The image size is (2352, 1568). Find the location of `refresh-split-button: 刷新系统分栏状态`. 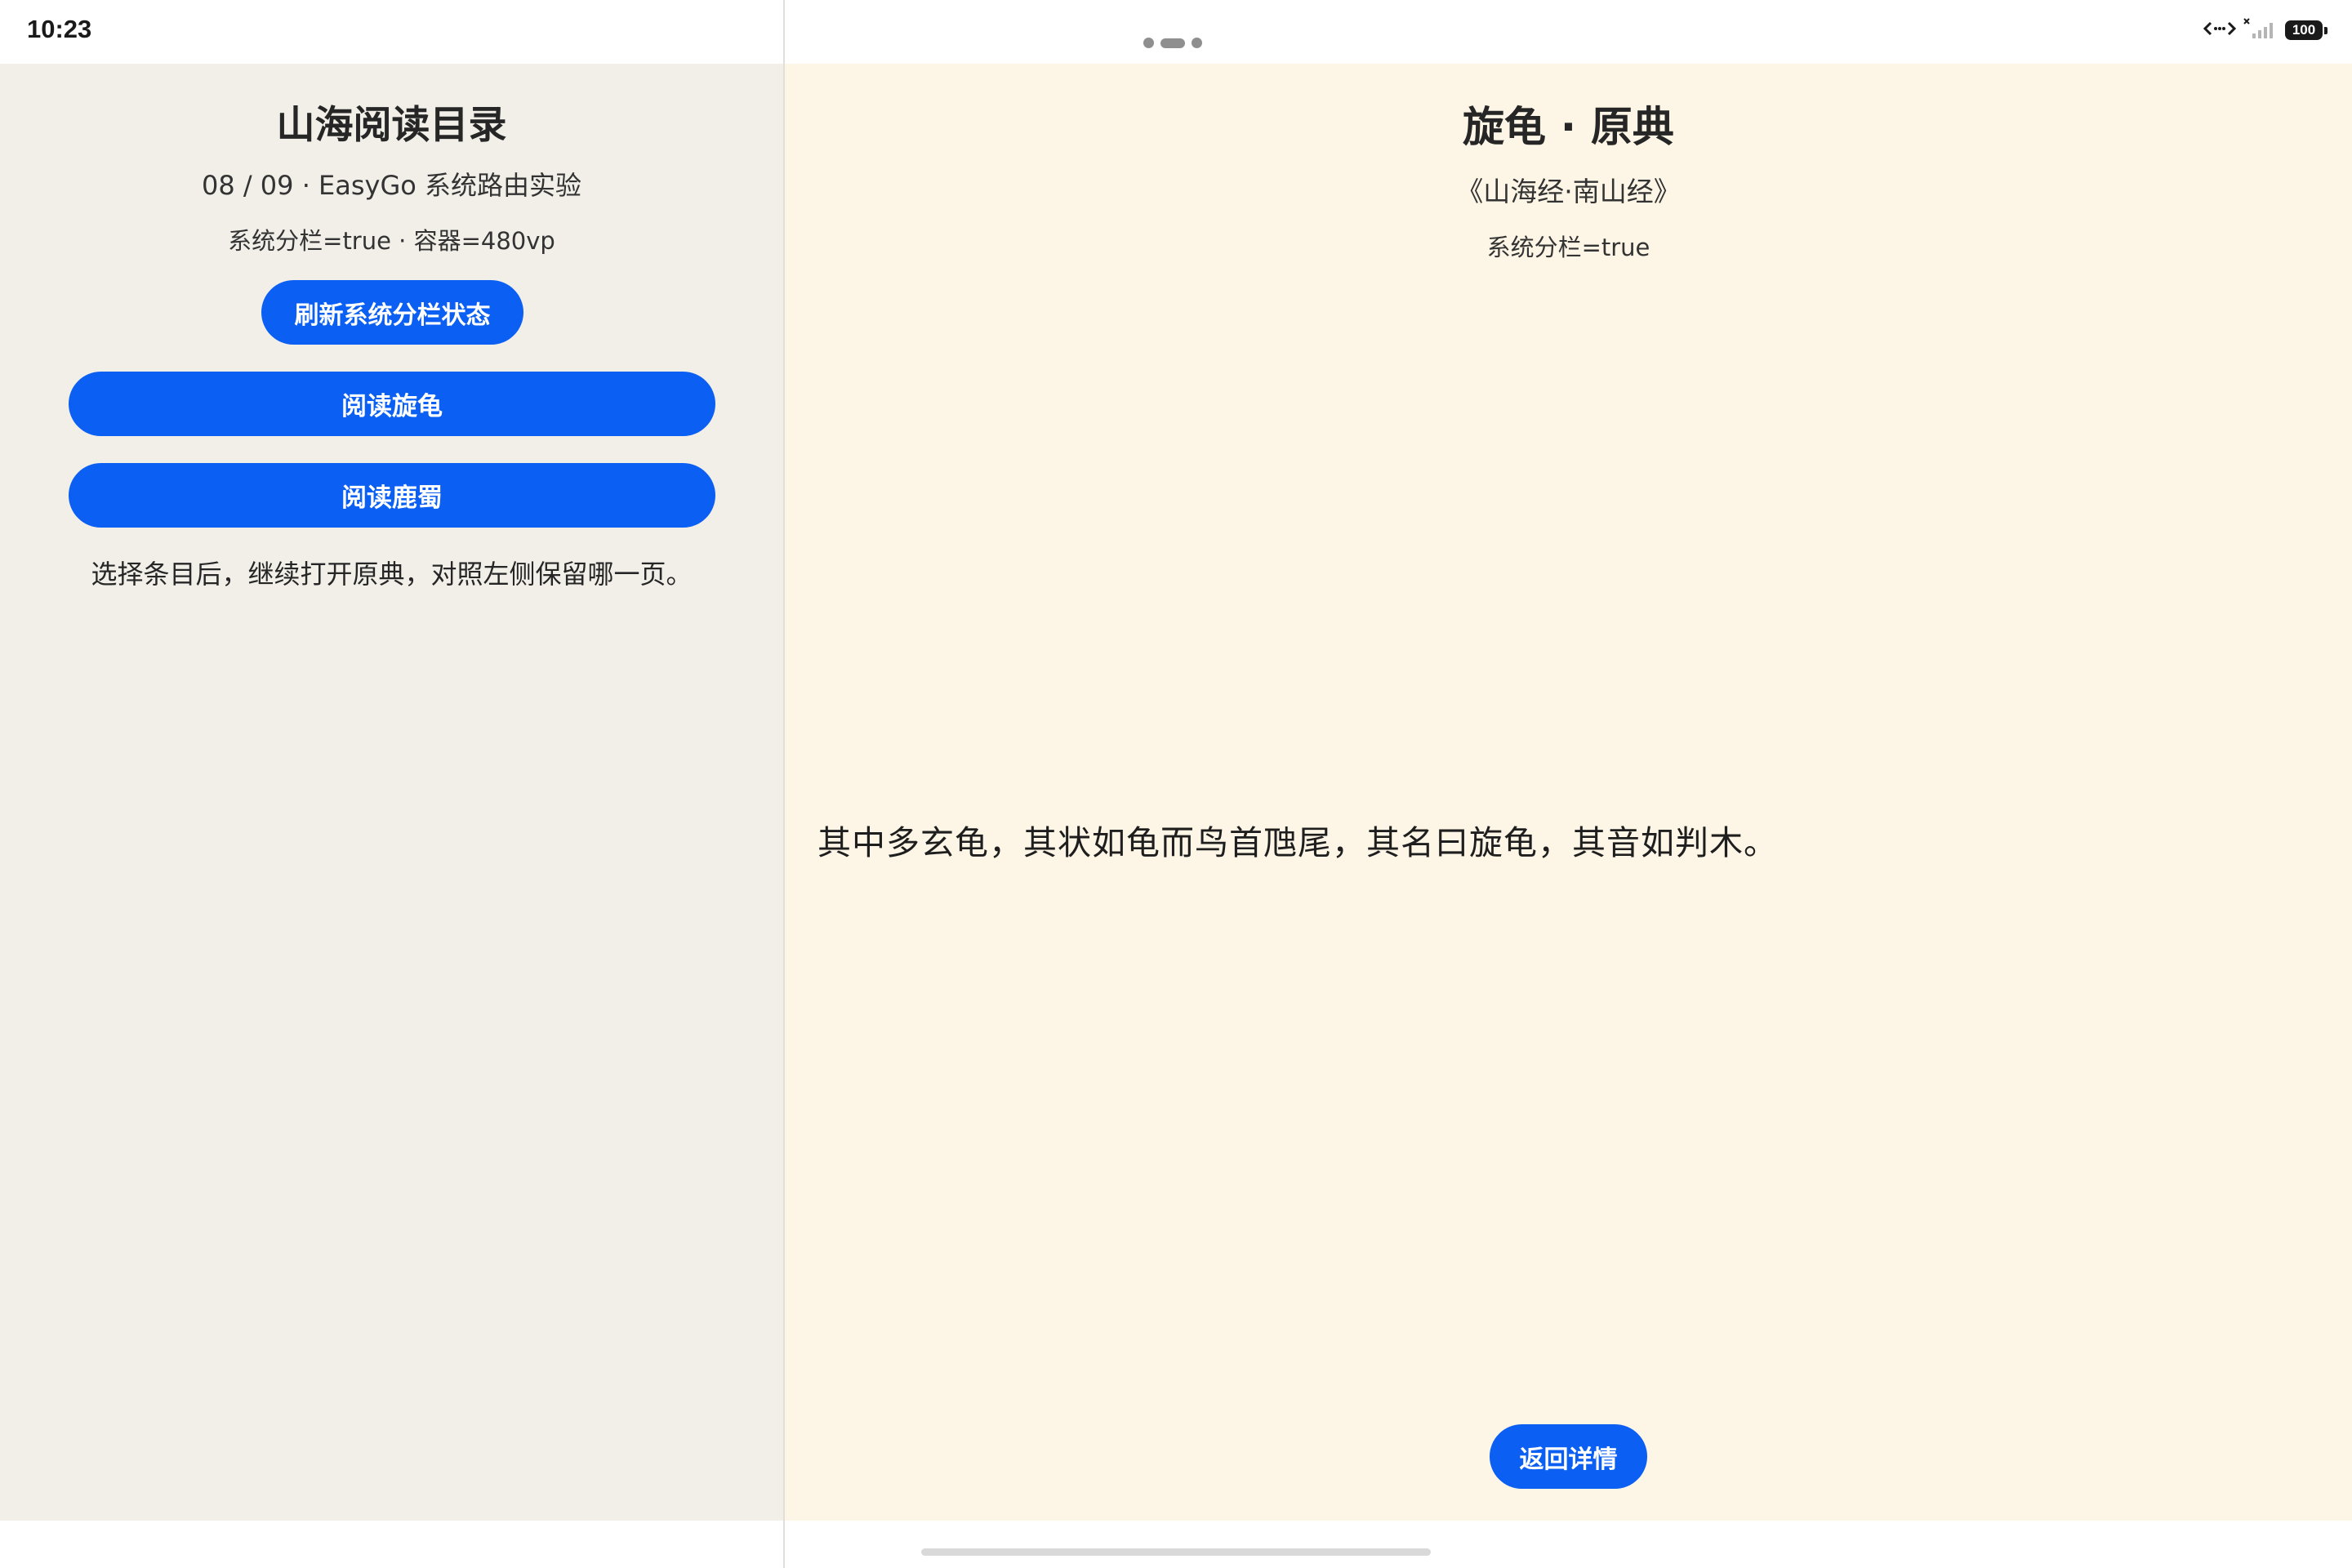

refresh-split-button: 刷新系统分栏状态 is located at coordinates (392, 312).